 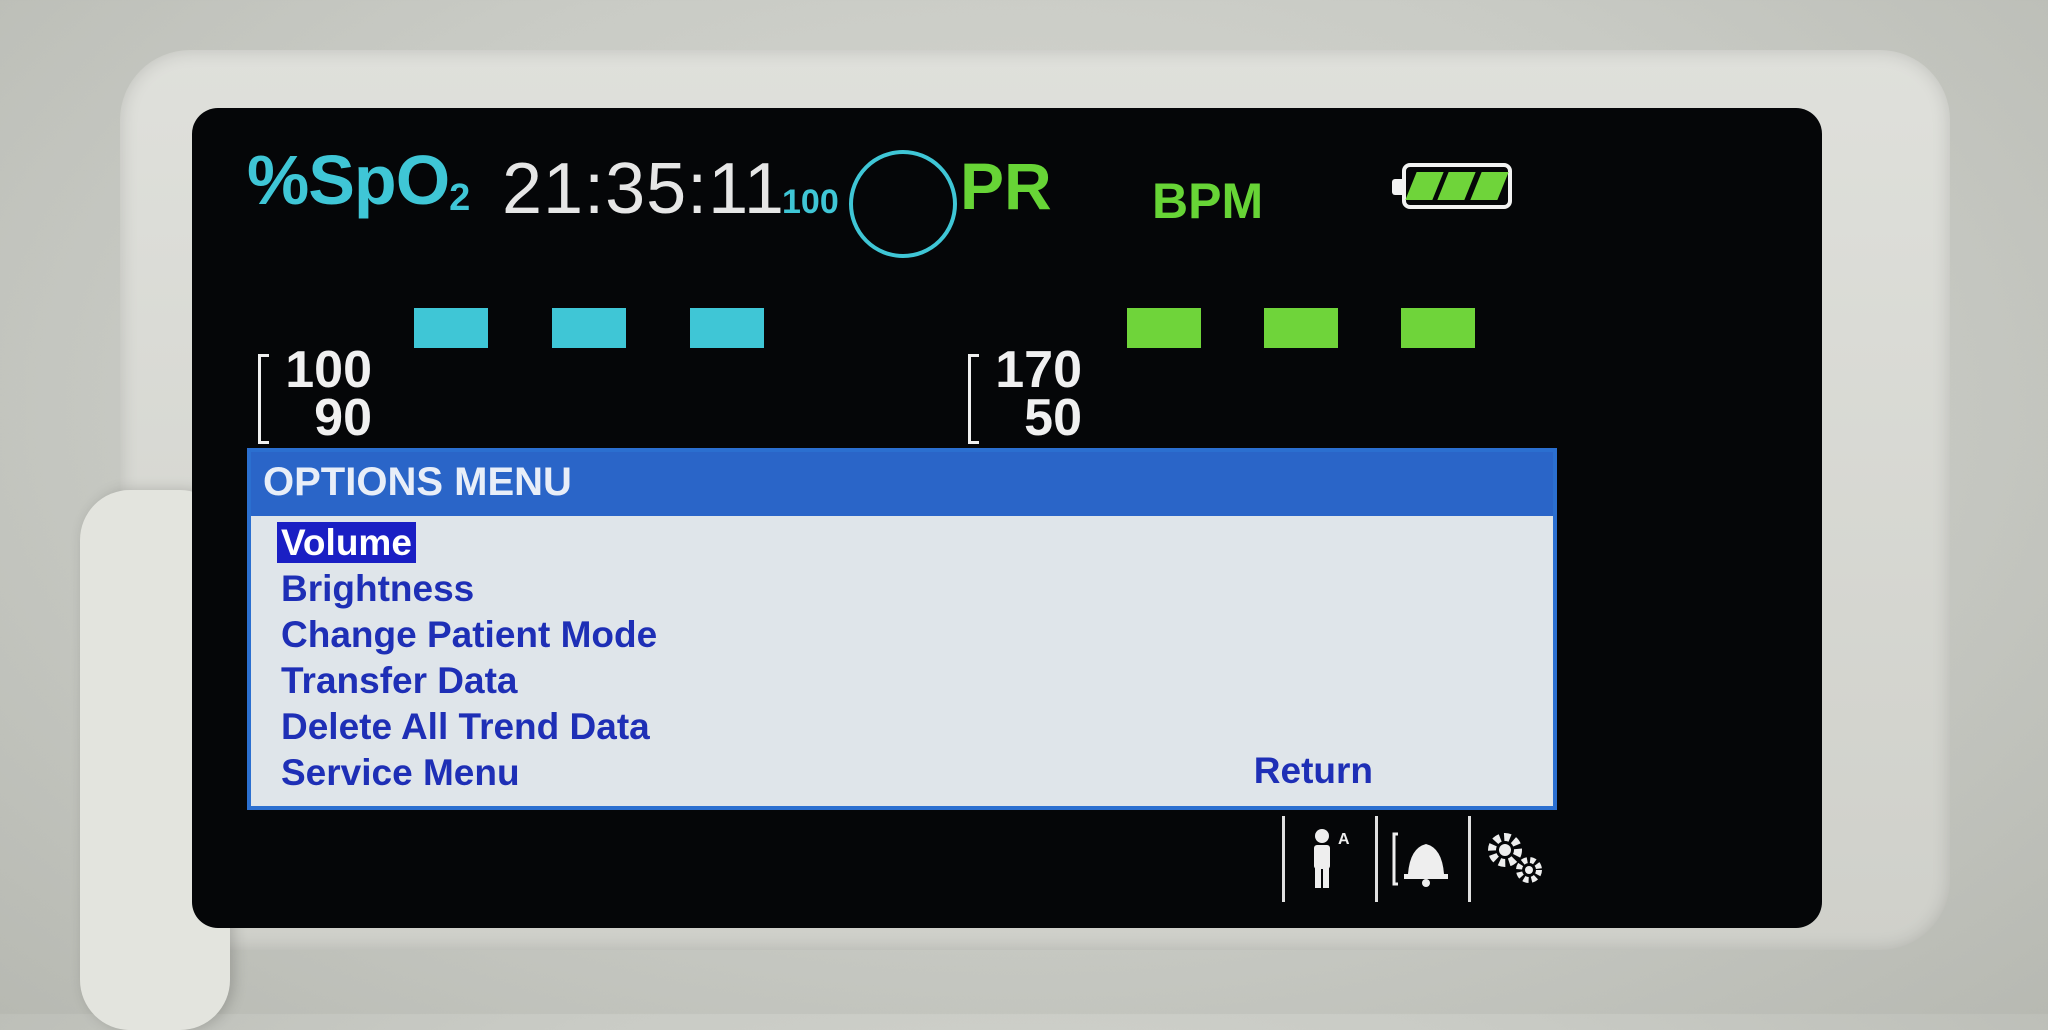 I want to click on menu-item-transfer-data: Transfer Data, so click(x=915, y=681).